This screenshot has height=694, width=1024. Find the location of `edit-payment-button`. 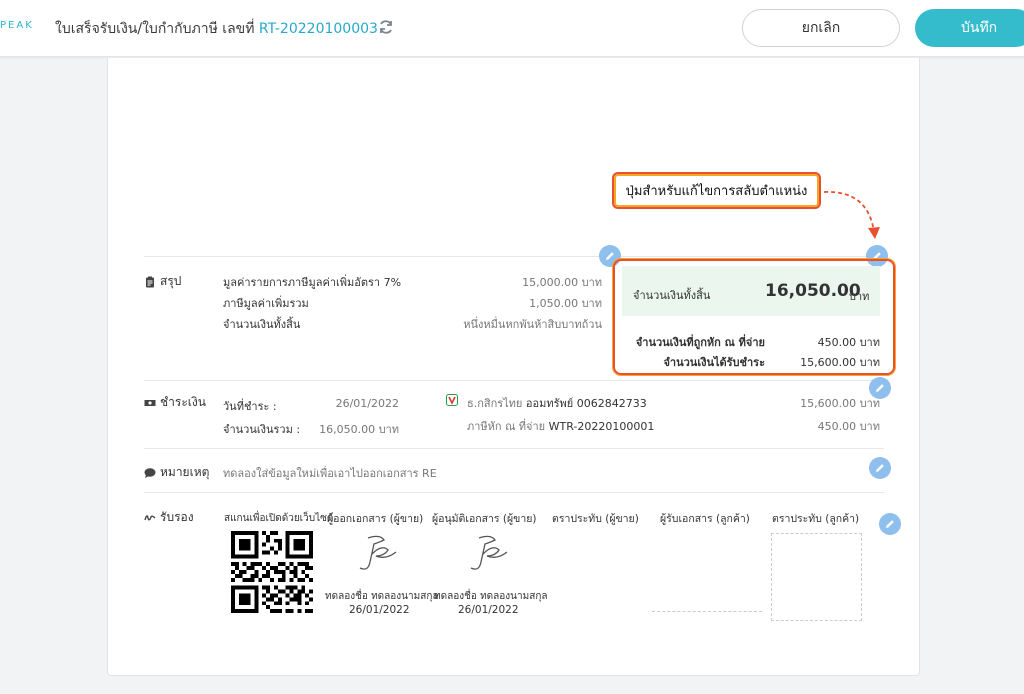

edit-payment-button is located at coordinates (880, 388).